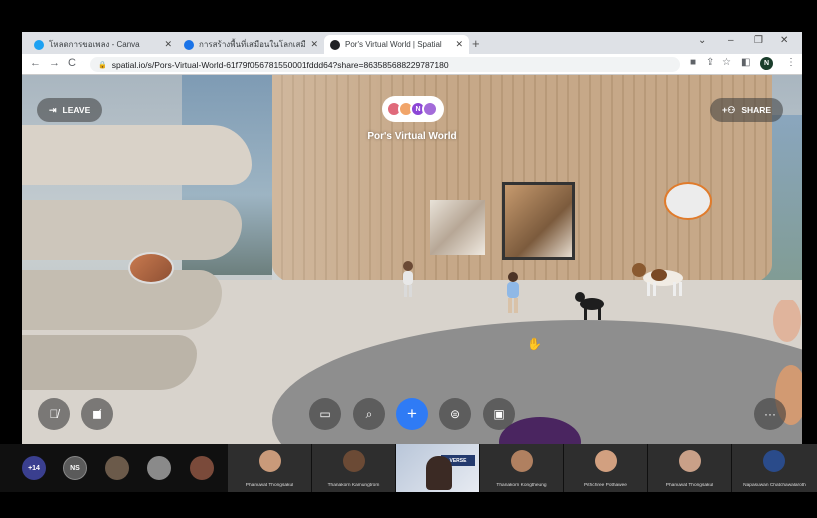 Image resolution: width=817 pixels, height=518 pixels. I want to click on leave-button: ⇥ LEAVE, so click(70, 110).